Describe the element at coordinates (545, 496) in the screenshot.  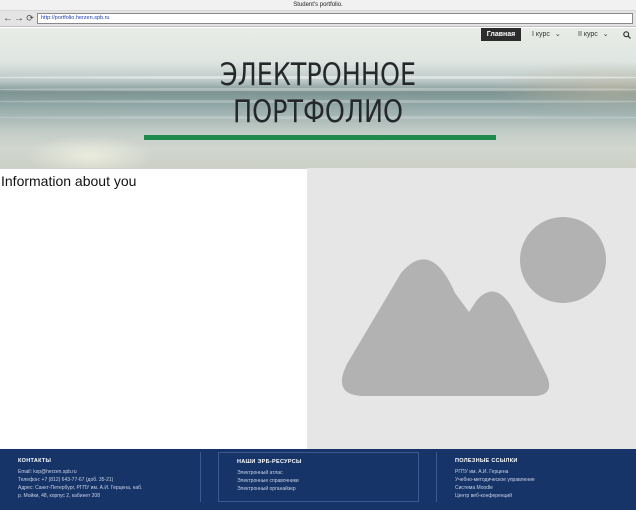
I see `footer-useful-link: Центр веб-конференций` at that location.